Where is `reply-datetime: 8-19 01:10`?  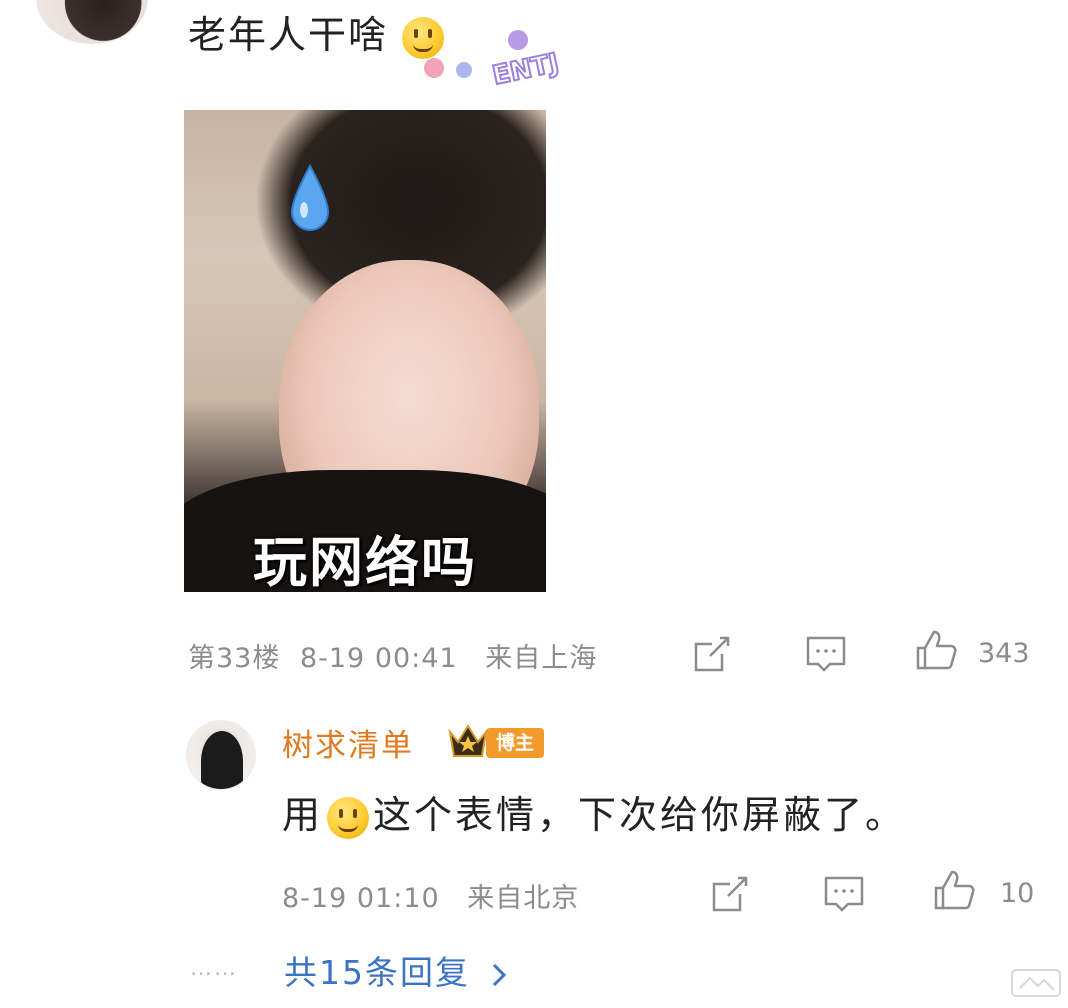
reply-datetime: 8-19 01:10 is located at coordinates (361, 898).